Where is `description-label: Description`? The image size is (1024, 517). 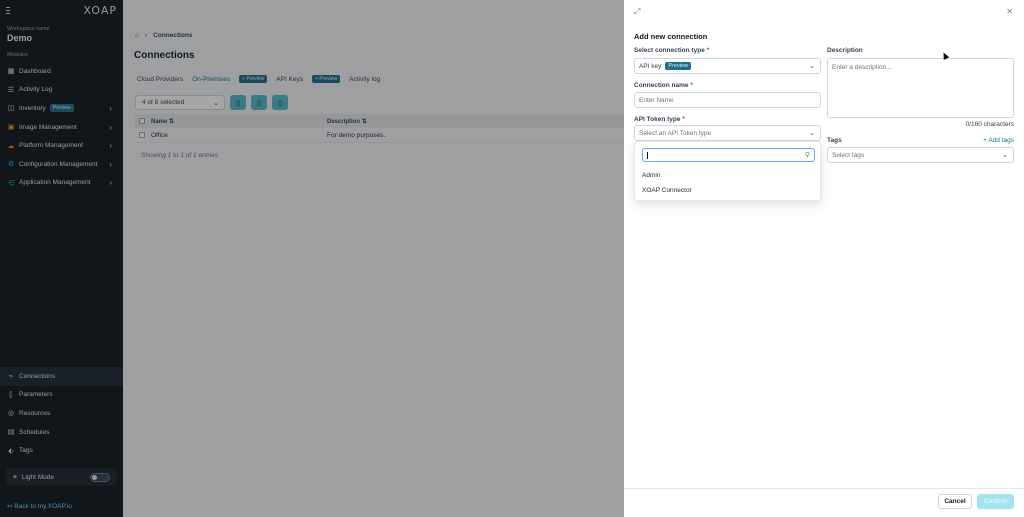 description-label: Description is located at coordinates (845, 50).